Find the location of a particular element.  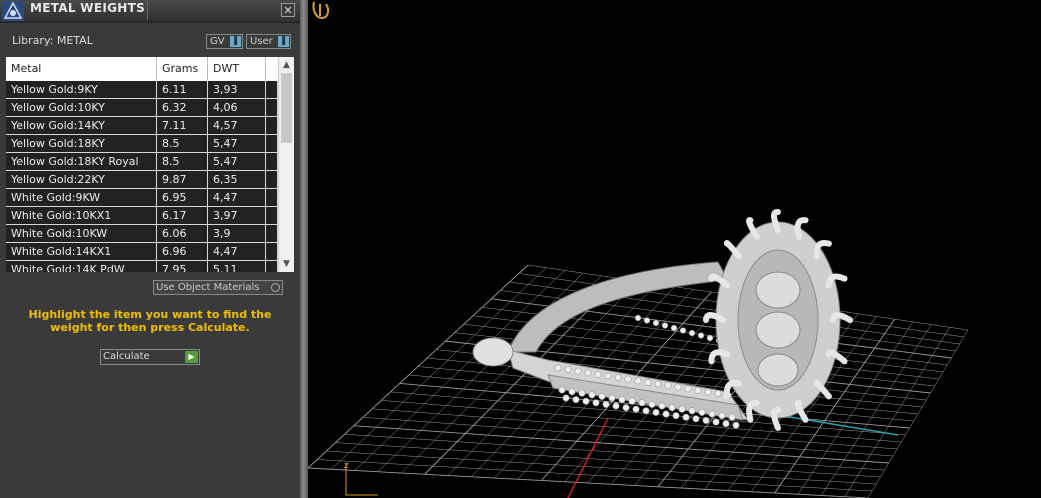

metal-cell: Yellow Gold:14KY is located at coordinates (81, 125).